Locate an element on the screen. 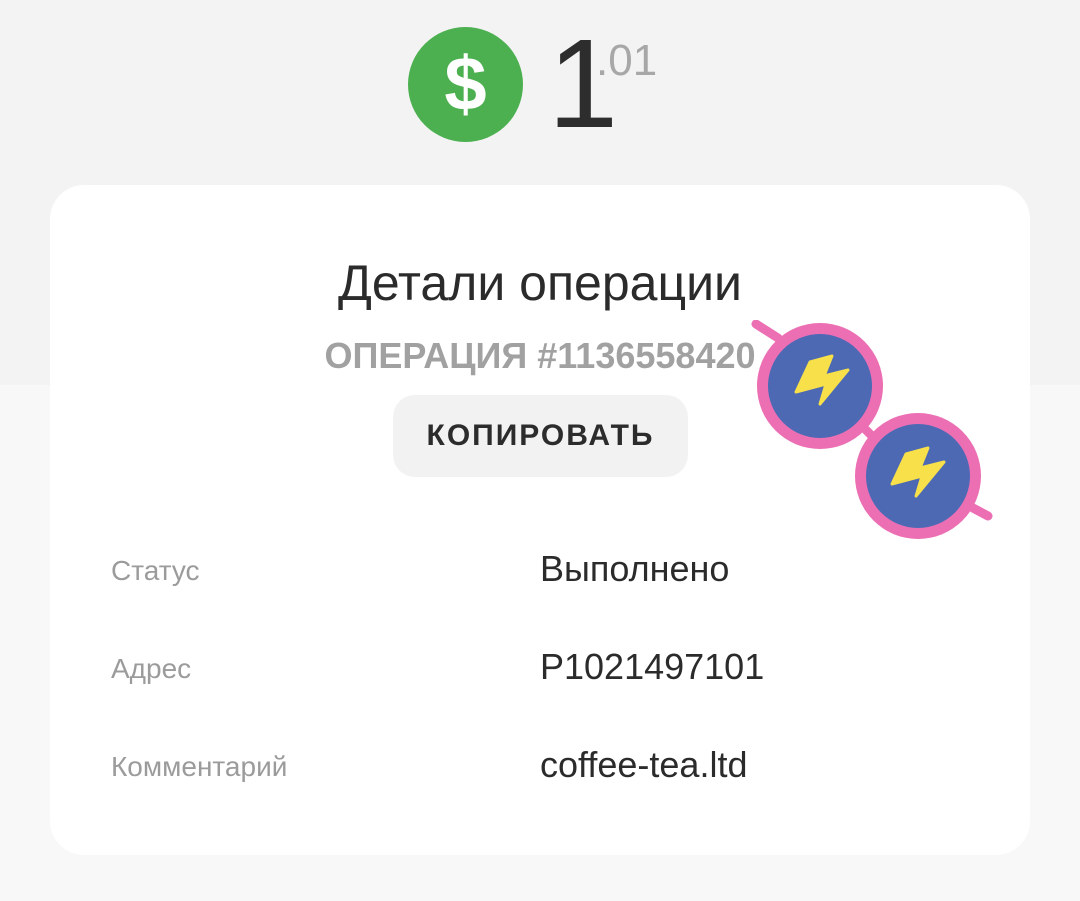 The height and width of the screenshot is (901, 1080). amount-fraction: .01 is located at coordinates (627, 60).